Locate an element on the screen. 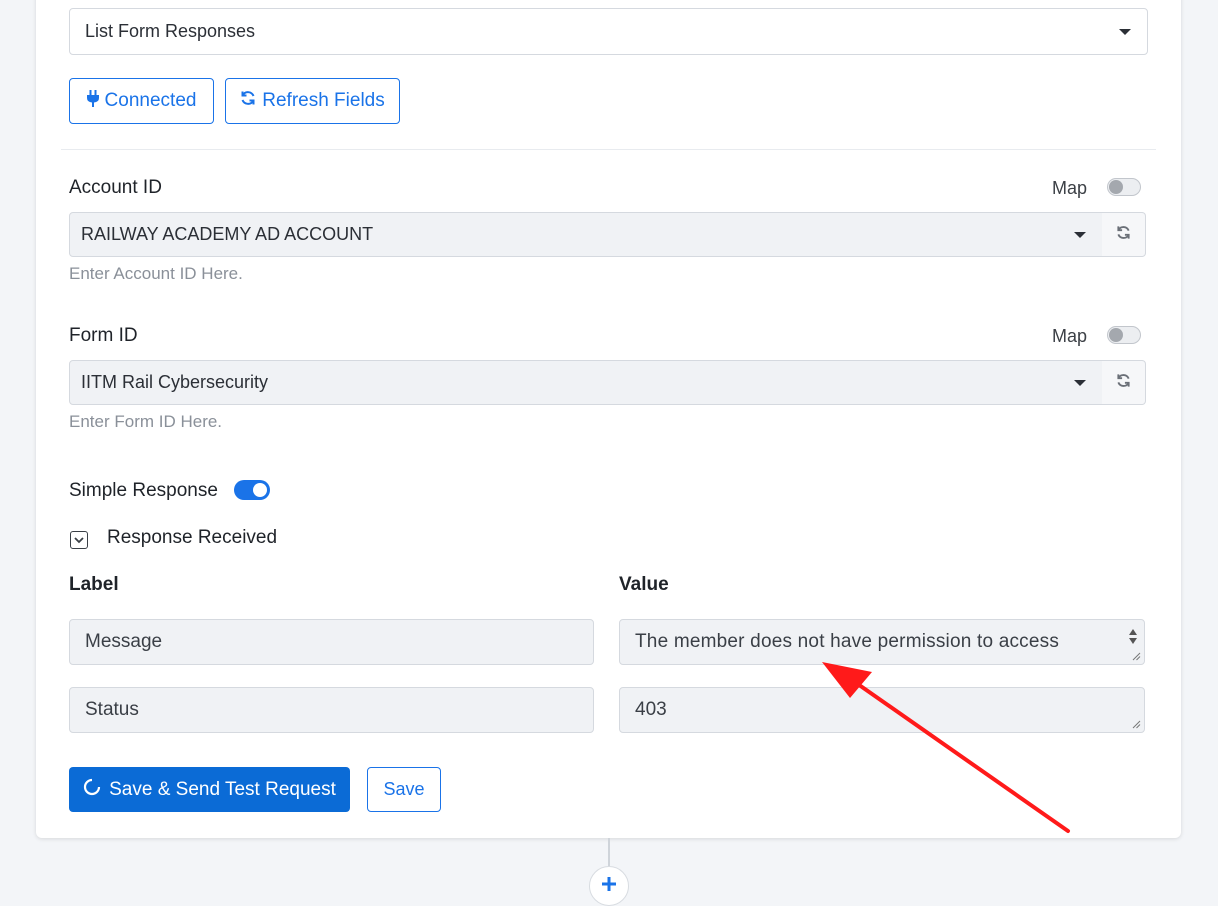 The height and width of the screenshot is (906, 1218). action-select-value: List Form Responses is located at coordinates (170, 31).